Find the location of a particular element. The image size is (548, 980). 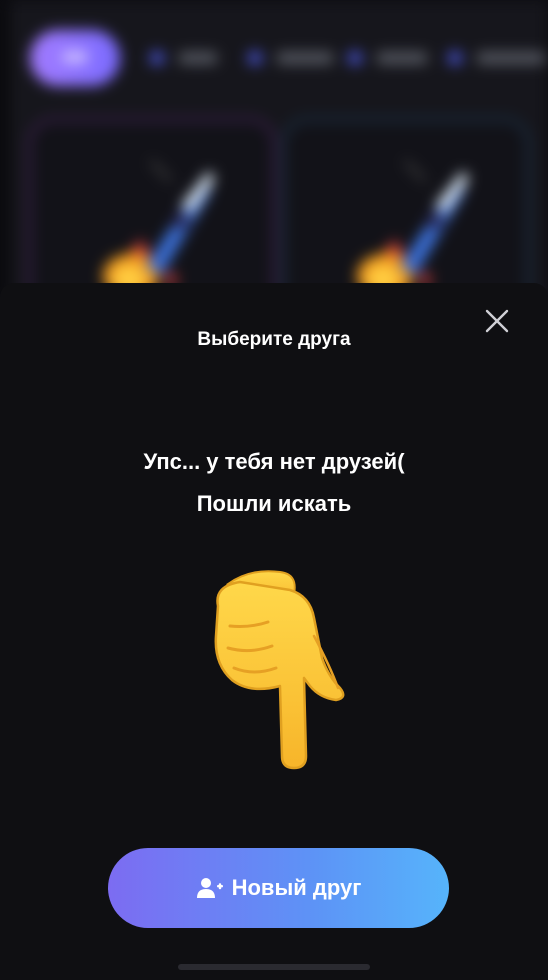

background-pill-label is located at coordinates (75, 57).